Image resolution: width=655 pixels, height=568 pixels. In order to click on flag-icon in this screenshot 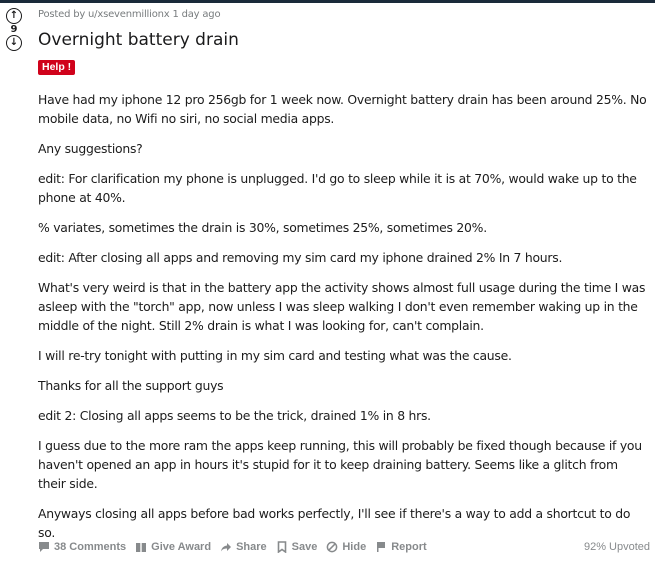, I will do `click(381, 547)`.